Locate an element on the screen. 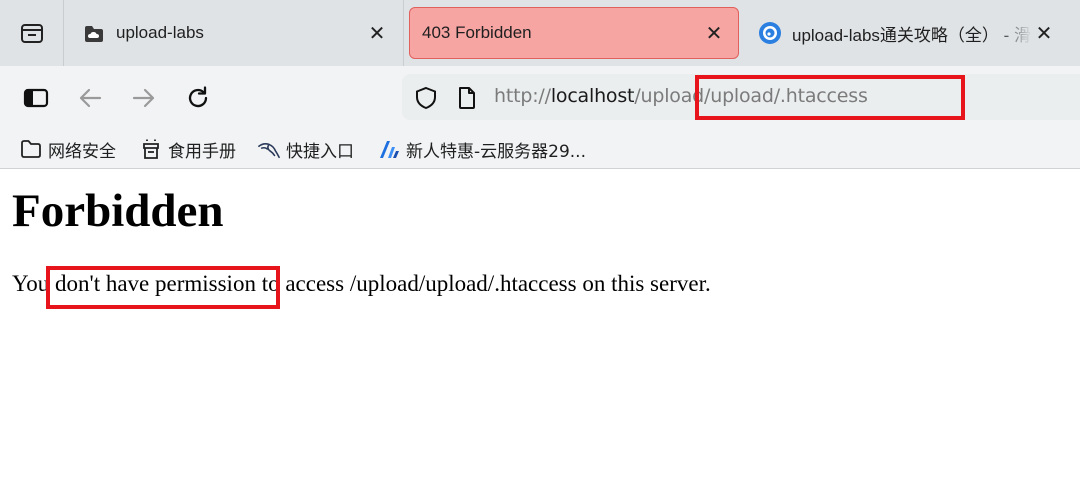  bookmark-manual: 食用手册 is located at coordinates (188, 149).